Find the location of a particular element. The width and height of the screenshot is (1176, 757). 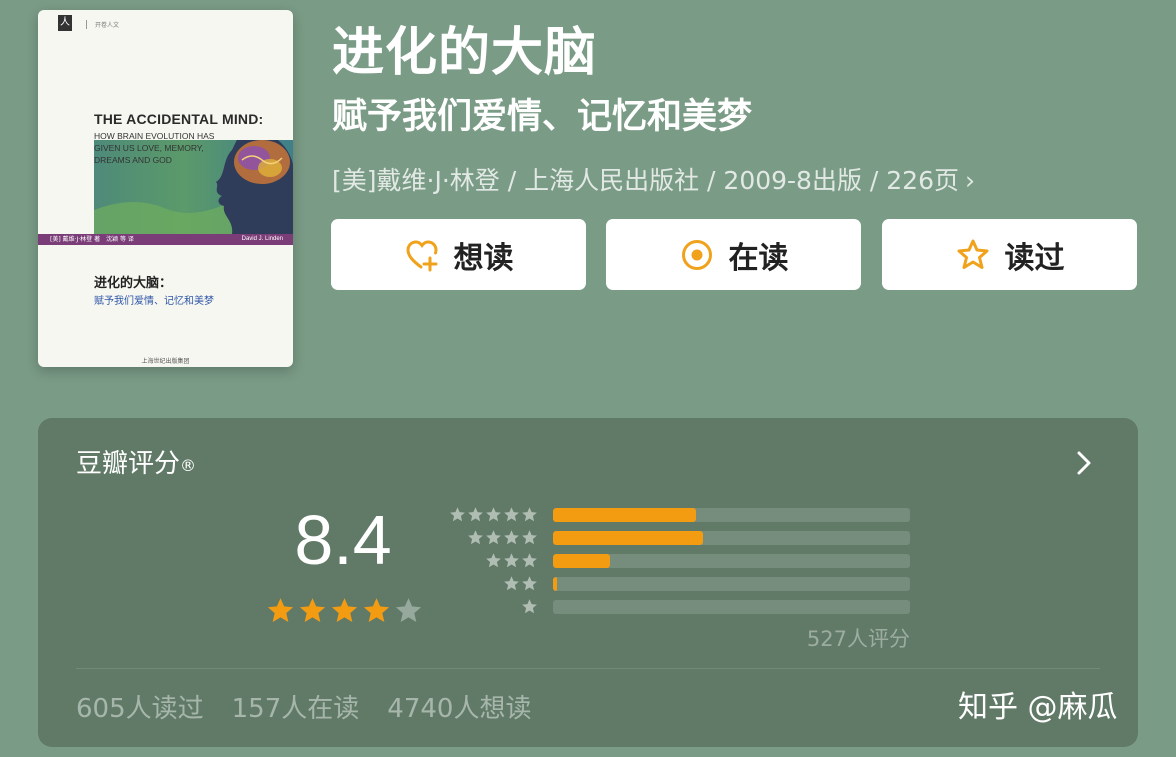

cover-author: David J. Linden is located at coordinates (262, 239).